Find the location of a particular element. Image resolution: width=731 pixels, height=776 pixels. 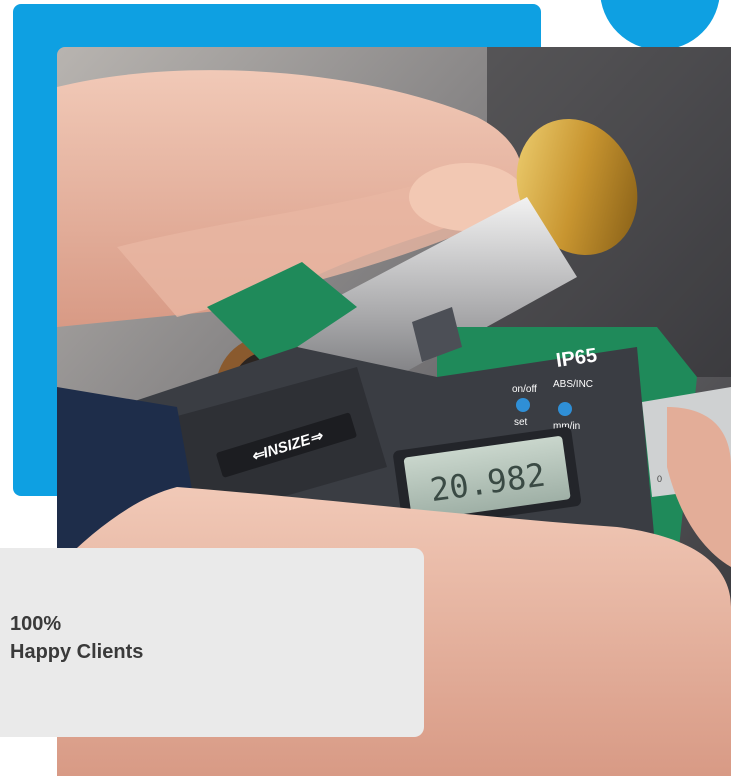

abs-inc-button is located at coordinates (565, 409).